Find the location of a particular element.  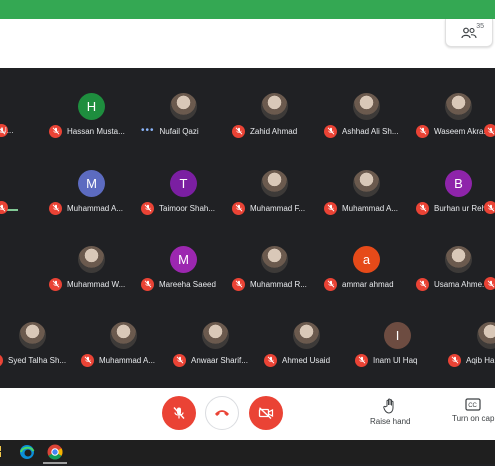

meeting-header: 35 is located at coordinates (247, 43).